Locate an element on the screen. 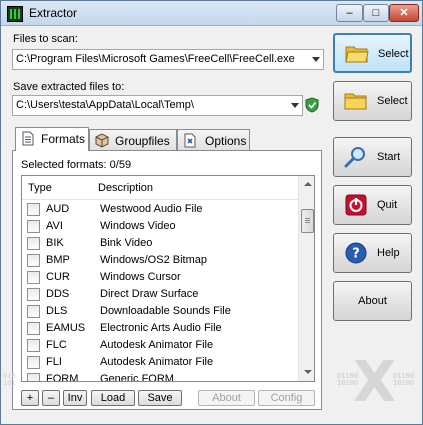 The width and height of the screenshot is (423, 425). format-description: Electronic Arts Audio File is located at coordinates (161, 328).